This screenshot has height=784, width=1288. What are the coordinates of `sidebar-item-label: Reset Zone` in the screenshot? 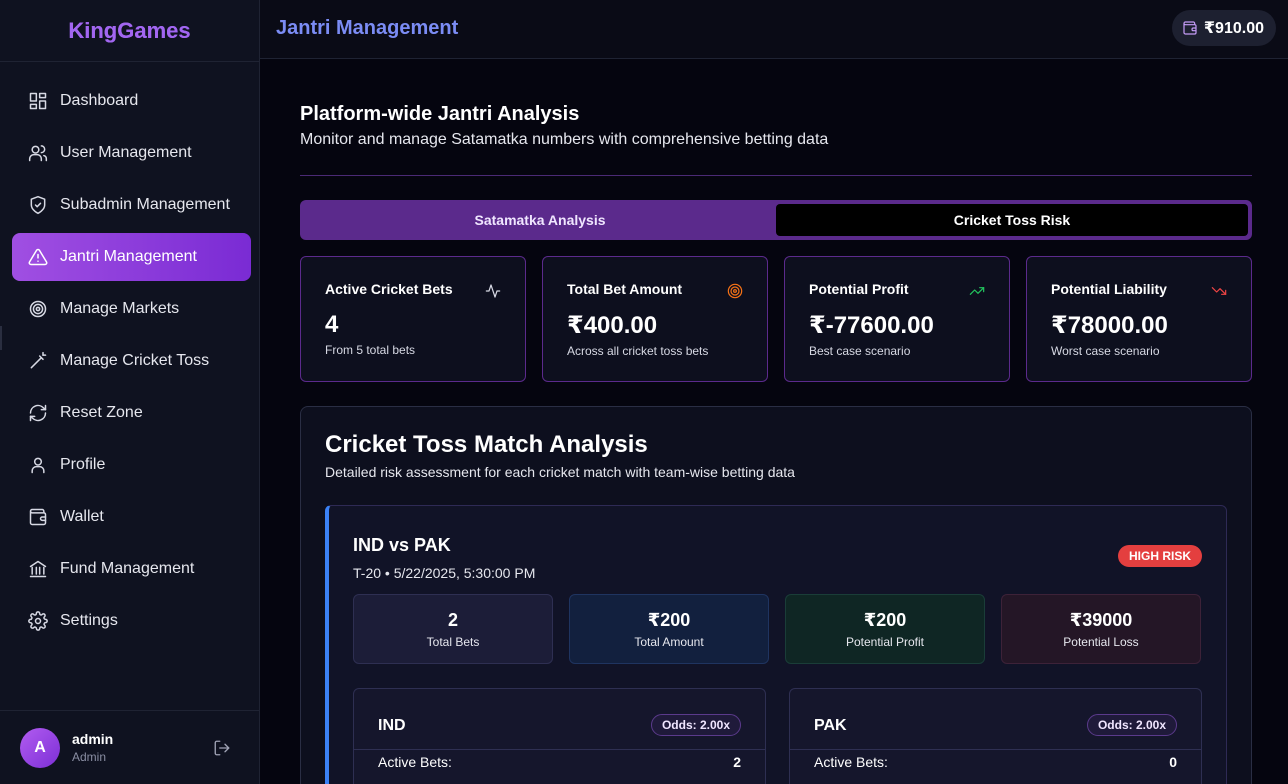 It's located at (101, 412).